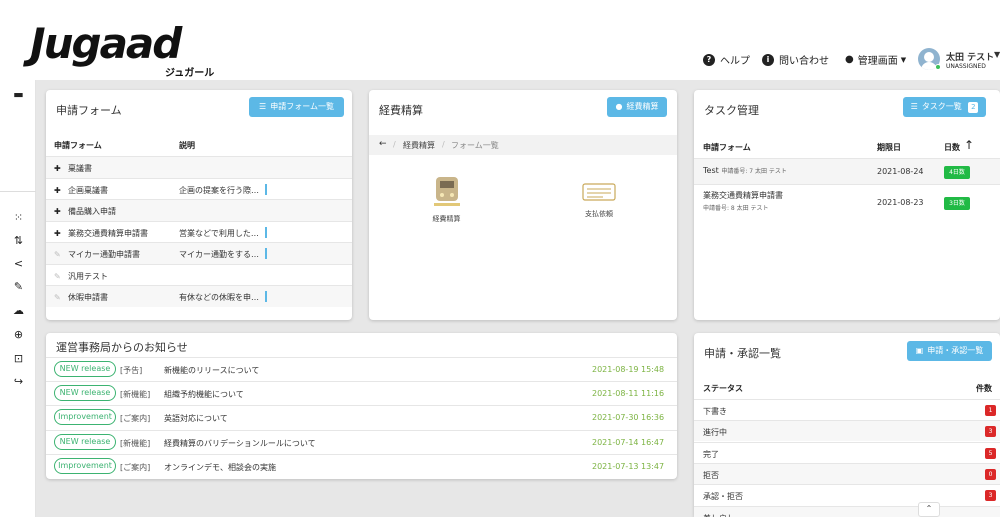  I want to click on status-label: 拒否, so click(711, 475).